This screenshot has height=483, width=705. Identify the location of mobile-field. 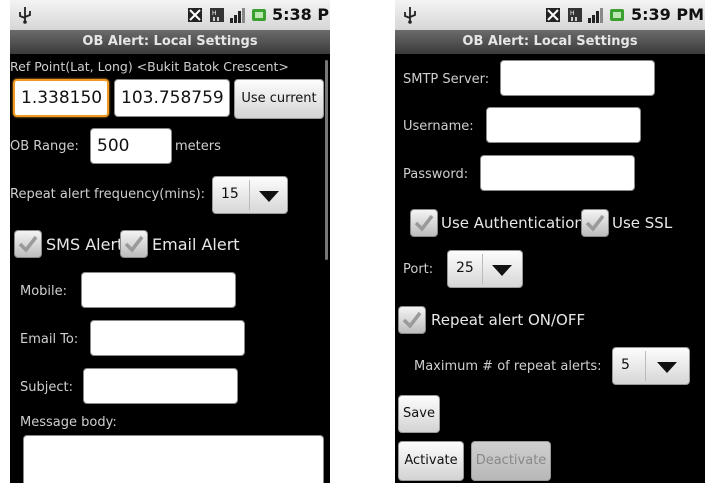
(158, 290).